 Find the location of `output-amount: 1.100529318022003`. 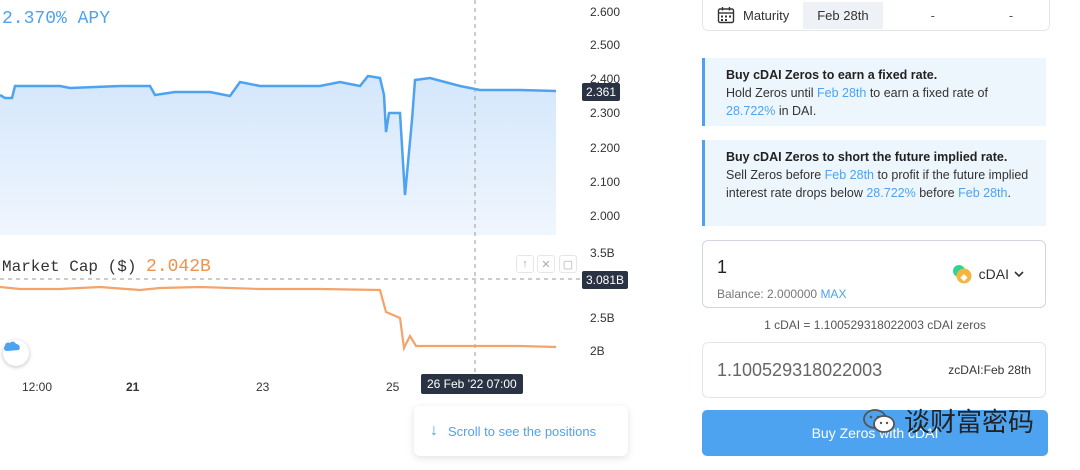

output-amount: 1.100529318022003 is located at coordinates (800, 370).